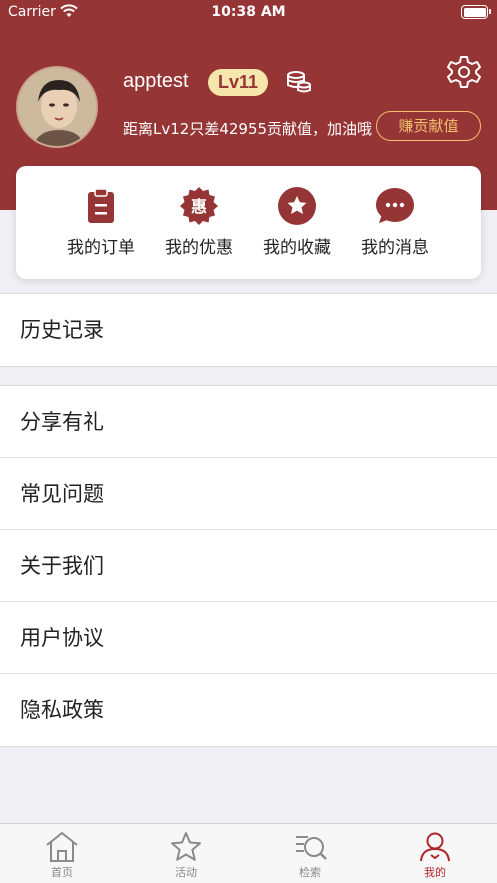 The height and width of the screenshot is (883, 497). Describe the element at coordinates (62, 846) in the screenshot. I see `home-icon` at that location.